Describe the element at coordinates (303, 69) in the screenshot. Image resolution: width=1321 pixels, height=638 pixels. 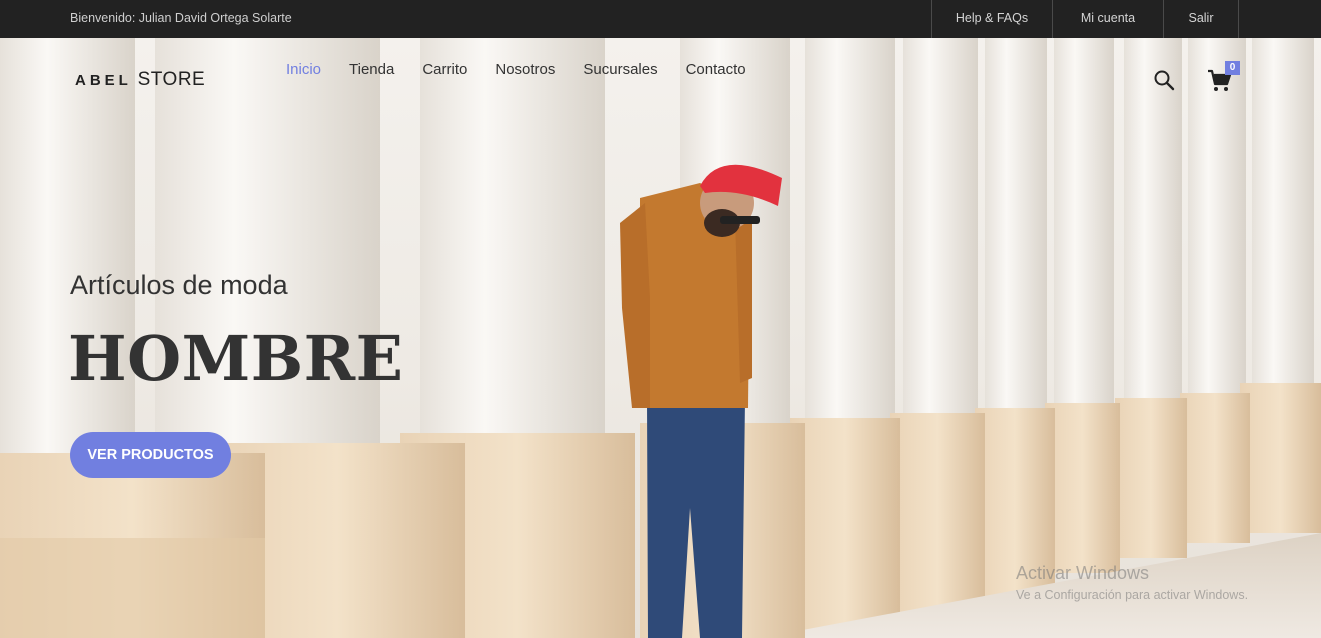
I see `nav-inicio: Inicio` at that location.